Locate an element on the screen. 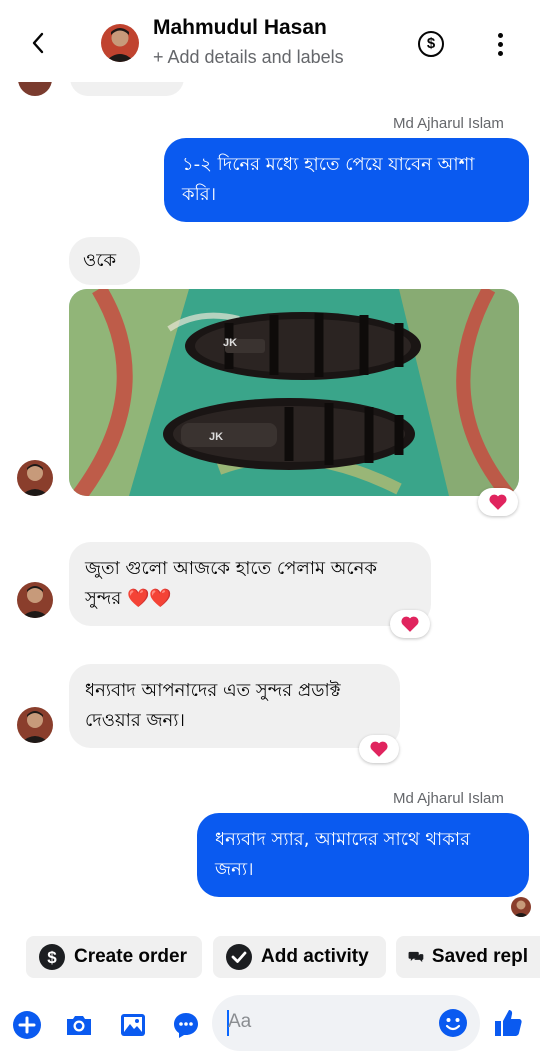 Image resolution: width=540 pixels, height=1060 pixels. dollar-icon: $ is located at coordinates (431, 43).